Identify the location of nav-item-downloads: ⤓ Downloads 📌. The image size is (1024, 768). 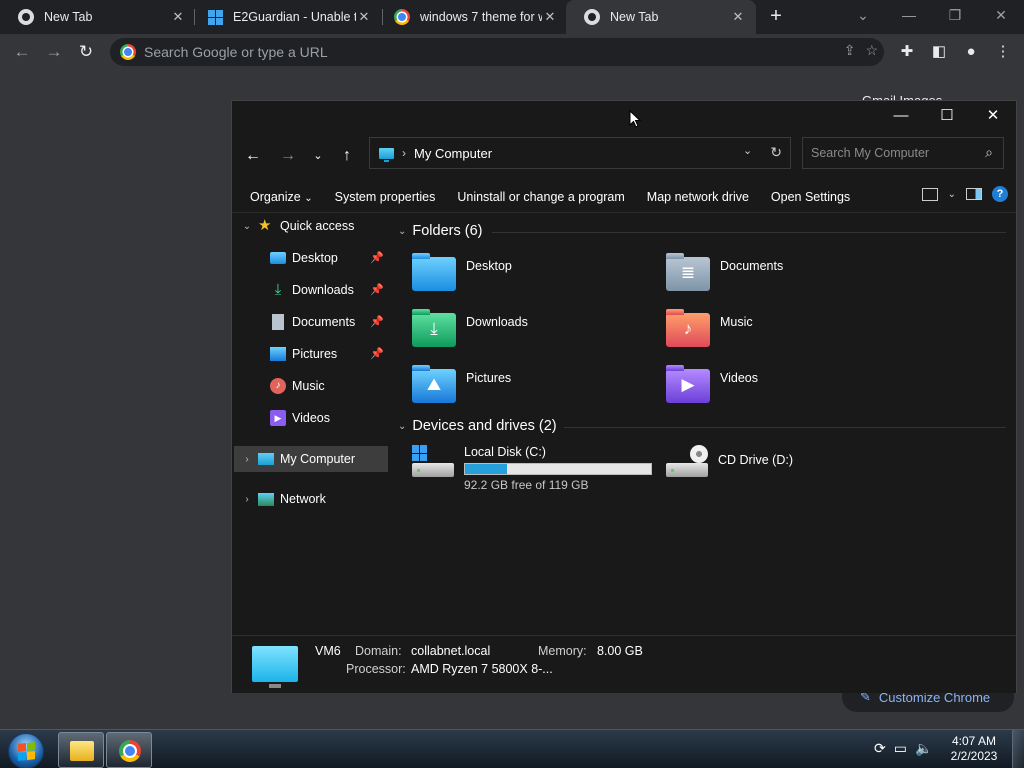
(329, 290).